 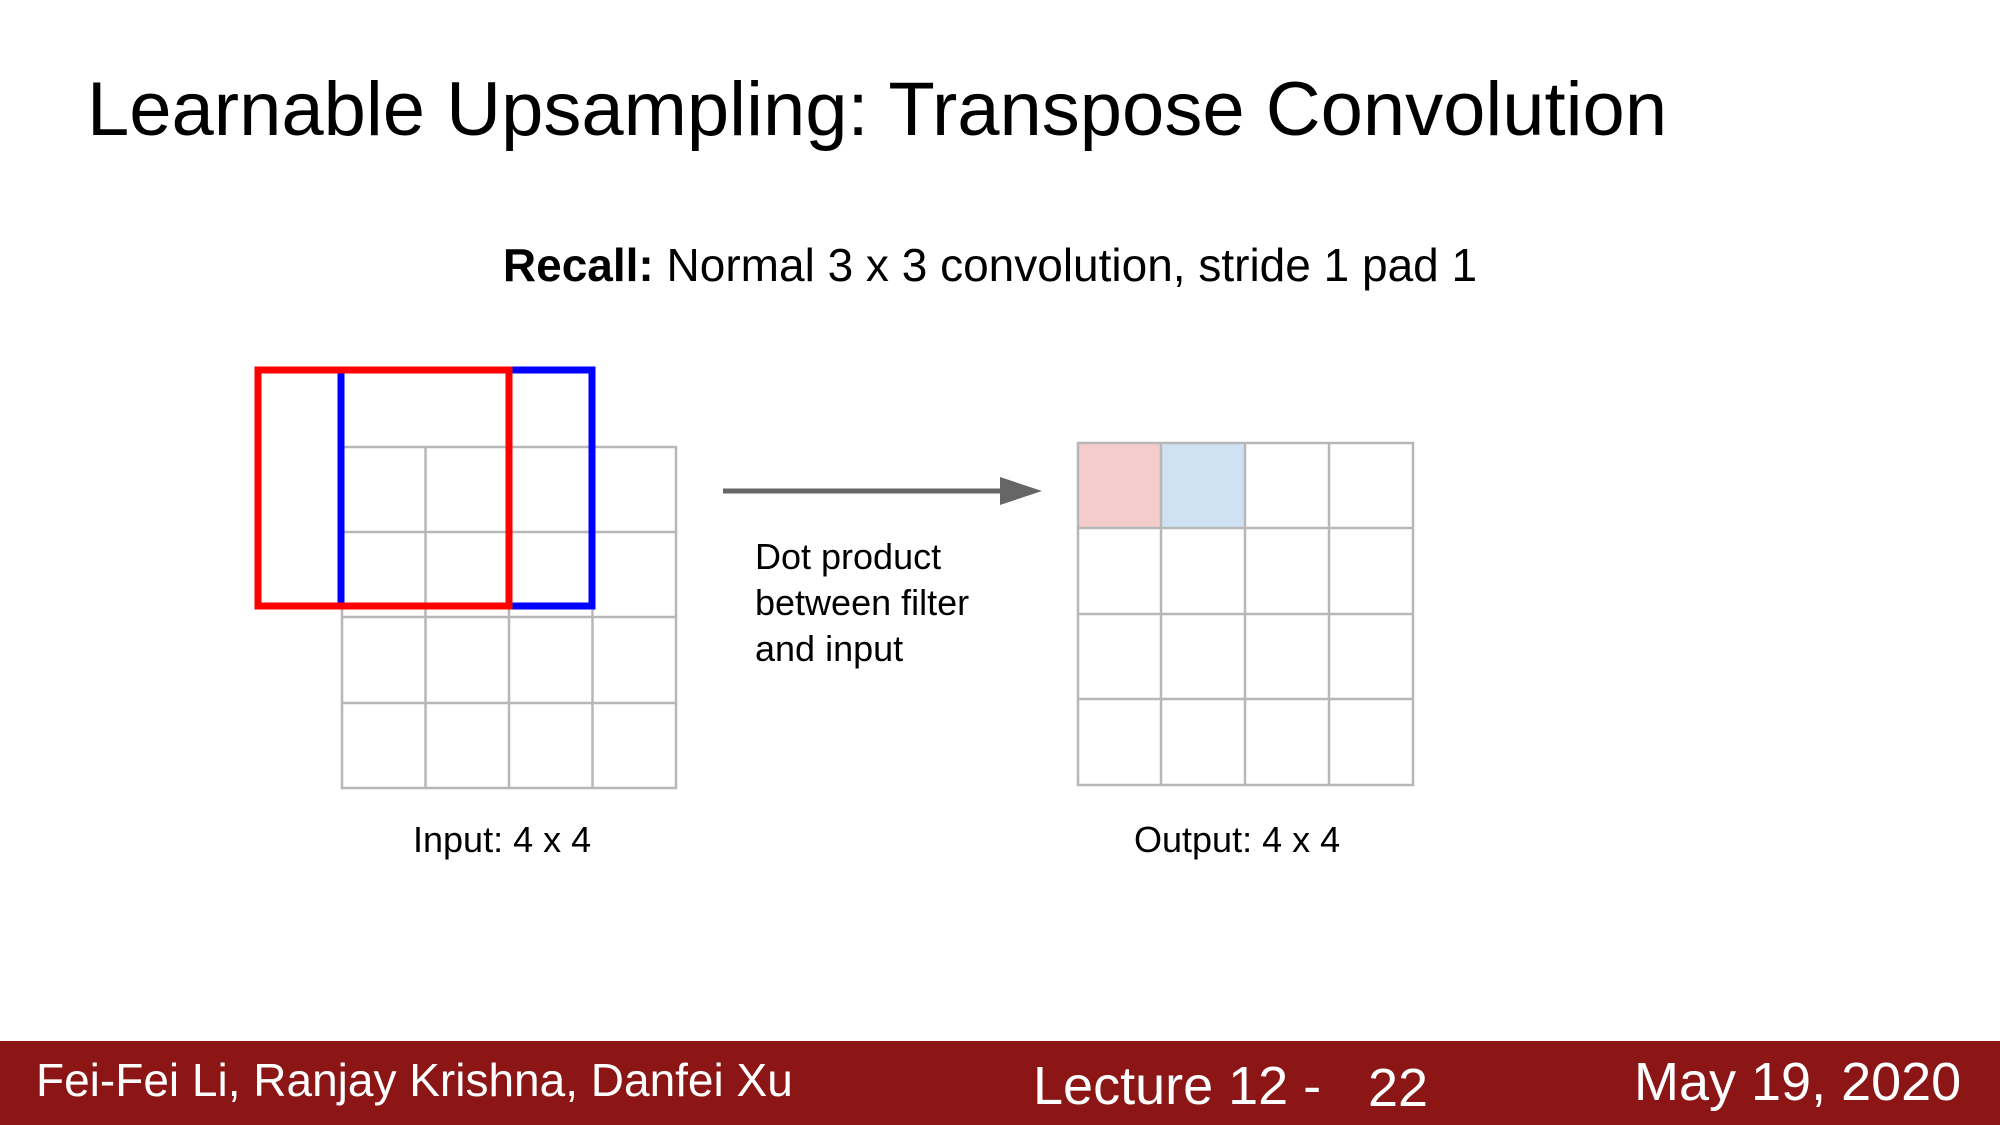 I want to click on arrow-note-line: between filter, so click(x=862, y=602).